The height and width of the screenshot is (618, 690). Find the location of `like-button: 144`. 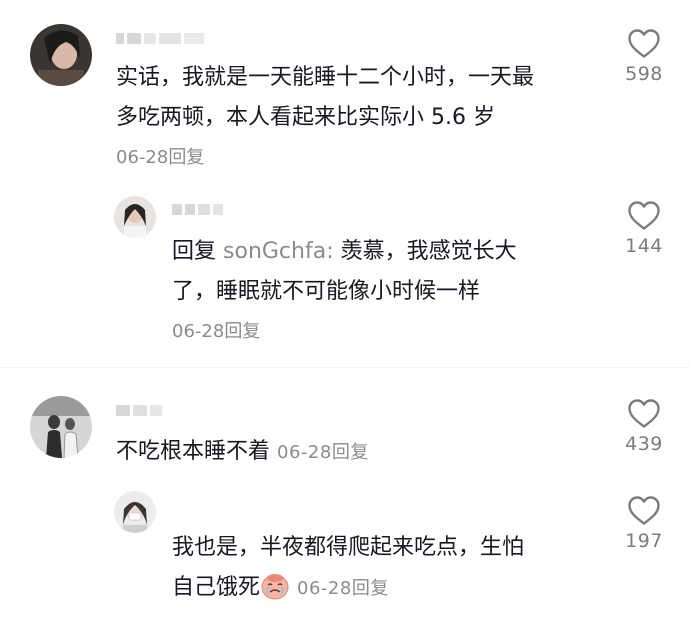

like-button: 144 is located at coordinates (644, 228).